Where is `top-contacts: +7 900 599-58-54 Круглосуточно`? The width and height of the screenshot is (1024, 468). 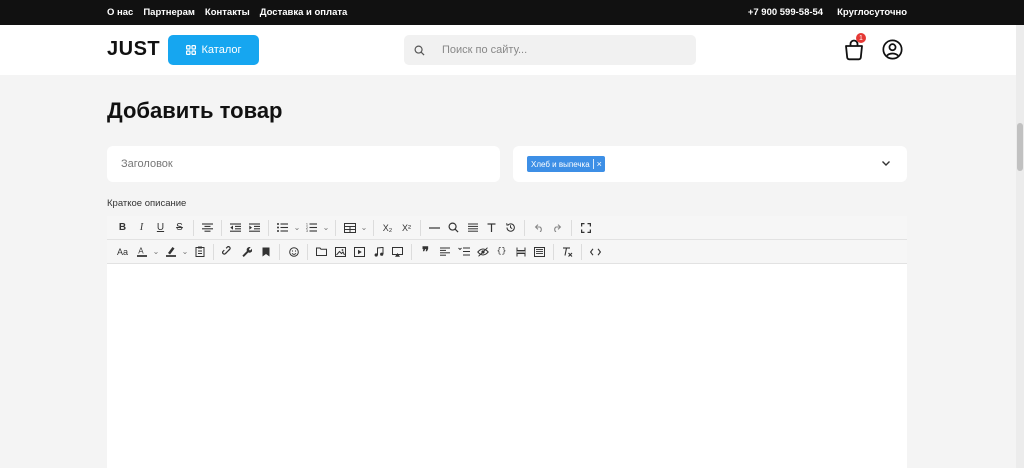 top-contacts: +7 900 599-58-54 Круглосуточно is located at coordinates (827, 12).